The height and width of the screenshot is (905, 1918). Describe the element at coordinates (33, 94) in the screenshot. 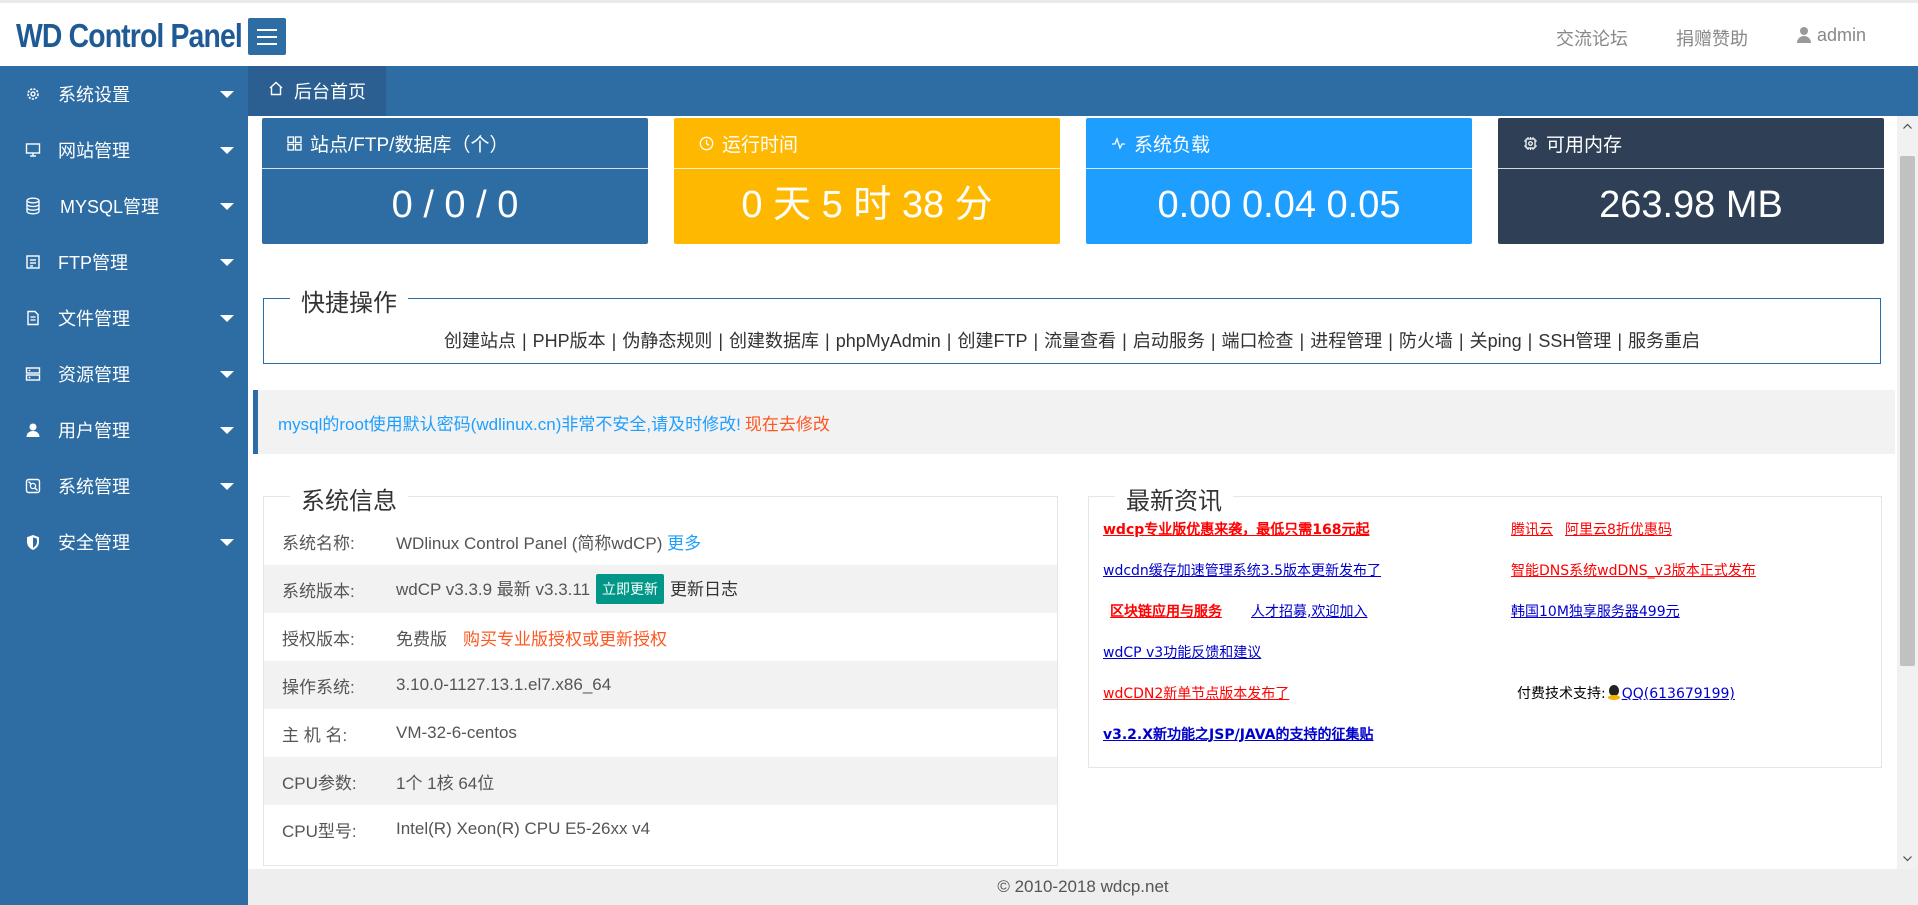

I see `gear-icon` at that location.